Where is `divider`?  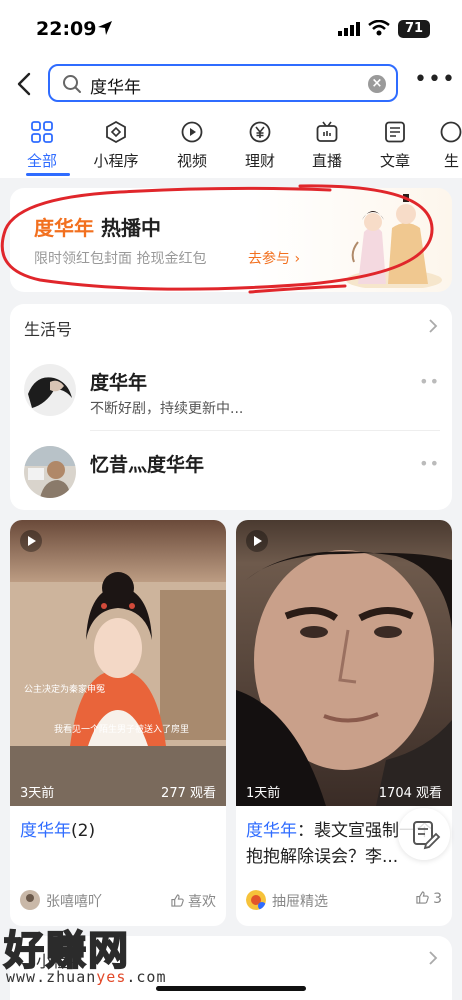
divider is located at coordinates (265, 430).